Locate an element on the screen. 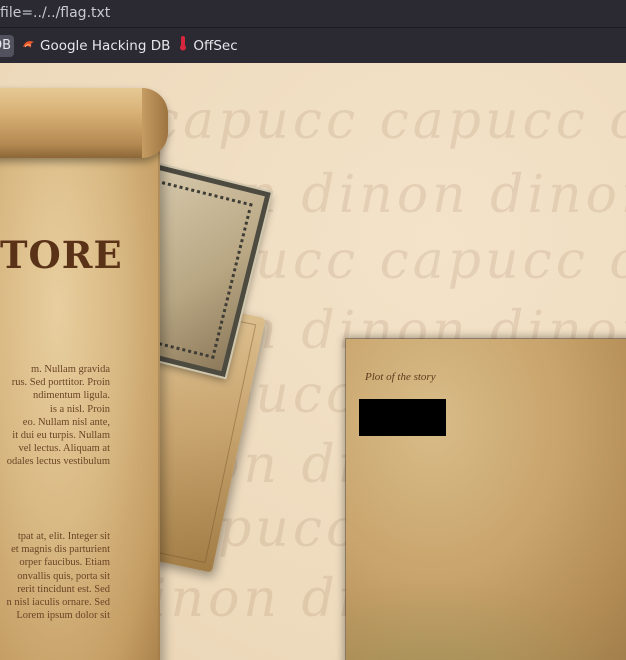 The width and height of the screenshot is (626, 660). text-line: eo. Nullam nisl ante, is located at coordinates (66, 422).